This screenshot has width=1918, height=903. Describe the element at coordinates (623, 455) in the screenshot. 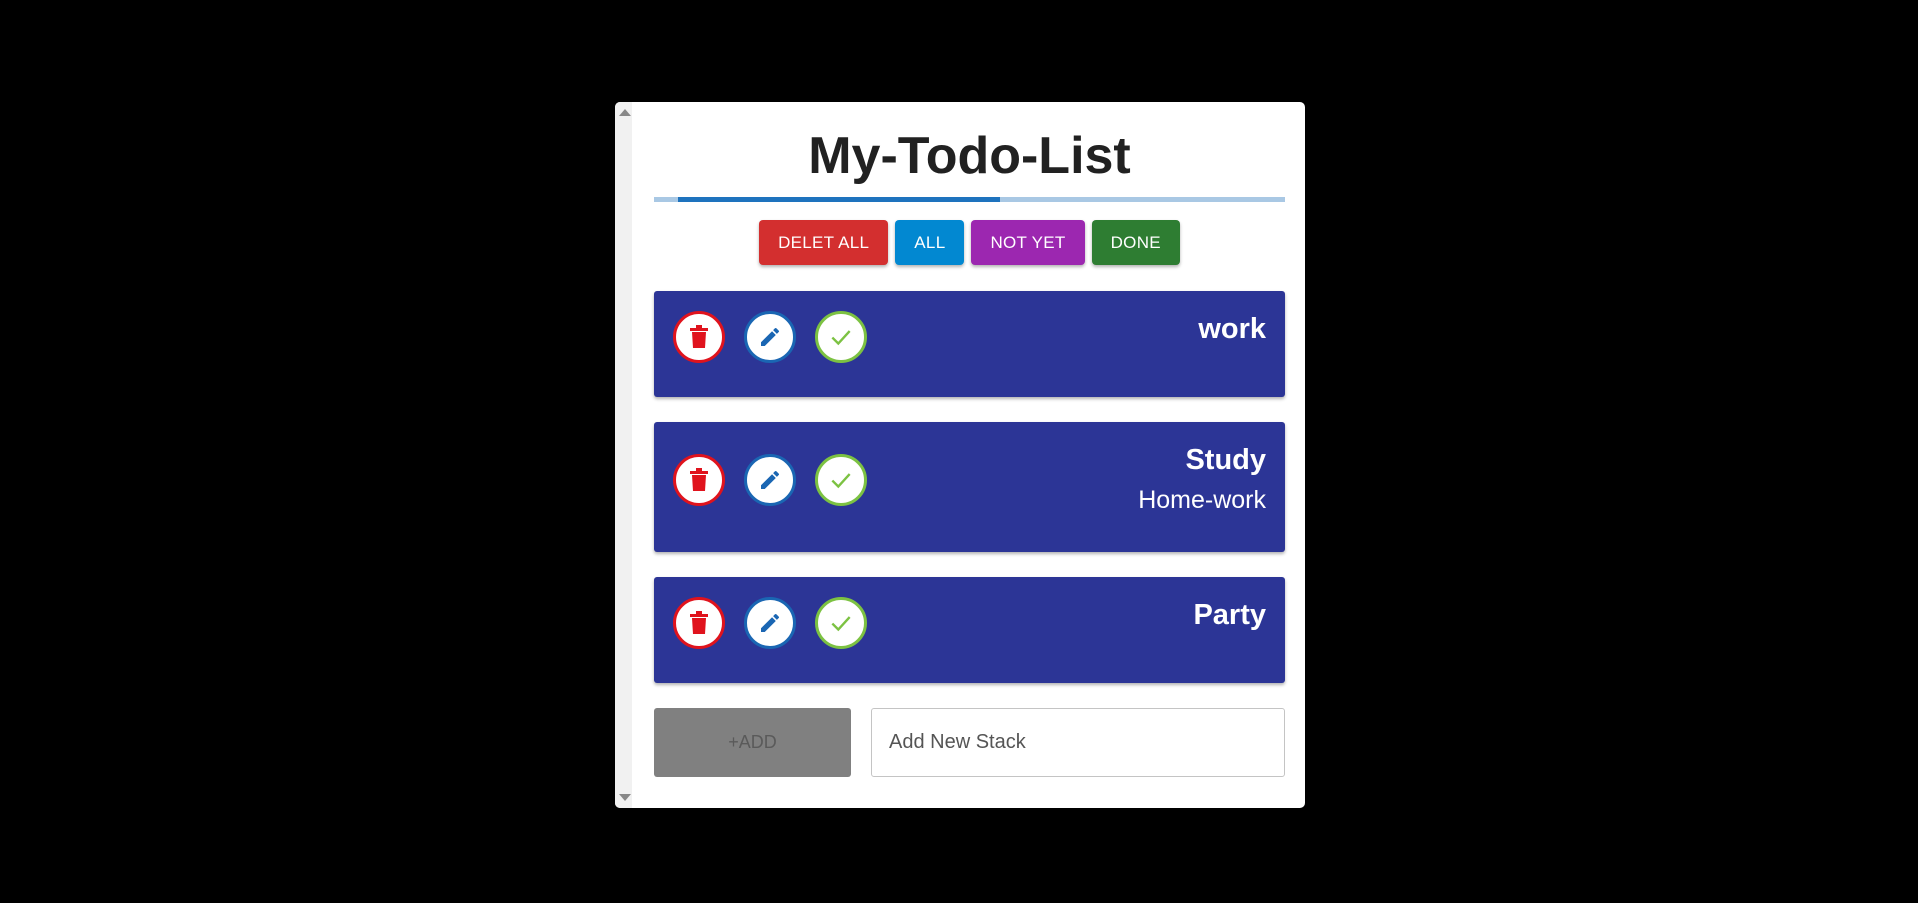

I see `vertical-scrollbar` at that location.